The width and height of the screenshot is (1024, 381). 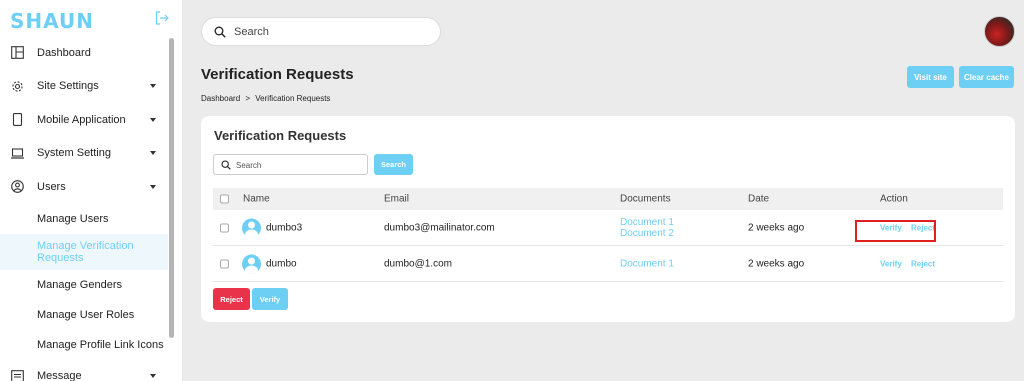 What do you see at coordinates (930, 77) in the screenshot?
I see `visit-site-button: Visit site` at bounding box center [930, 77].